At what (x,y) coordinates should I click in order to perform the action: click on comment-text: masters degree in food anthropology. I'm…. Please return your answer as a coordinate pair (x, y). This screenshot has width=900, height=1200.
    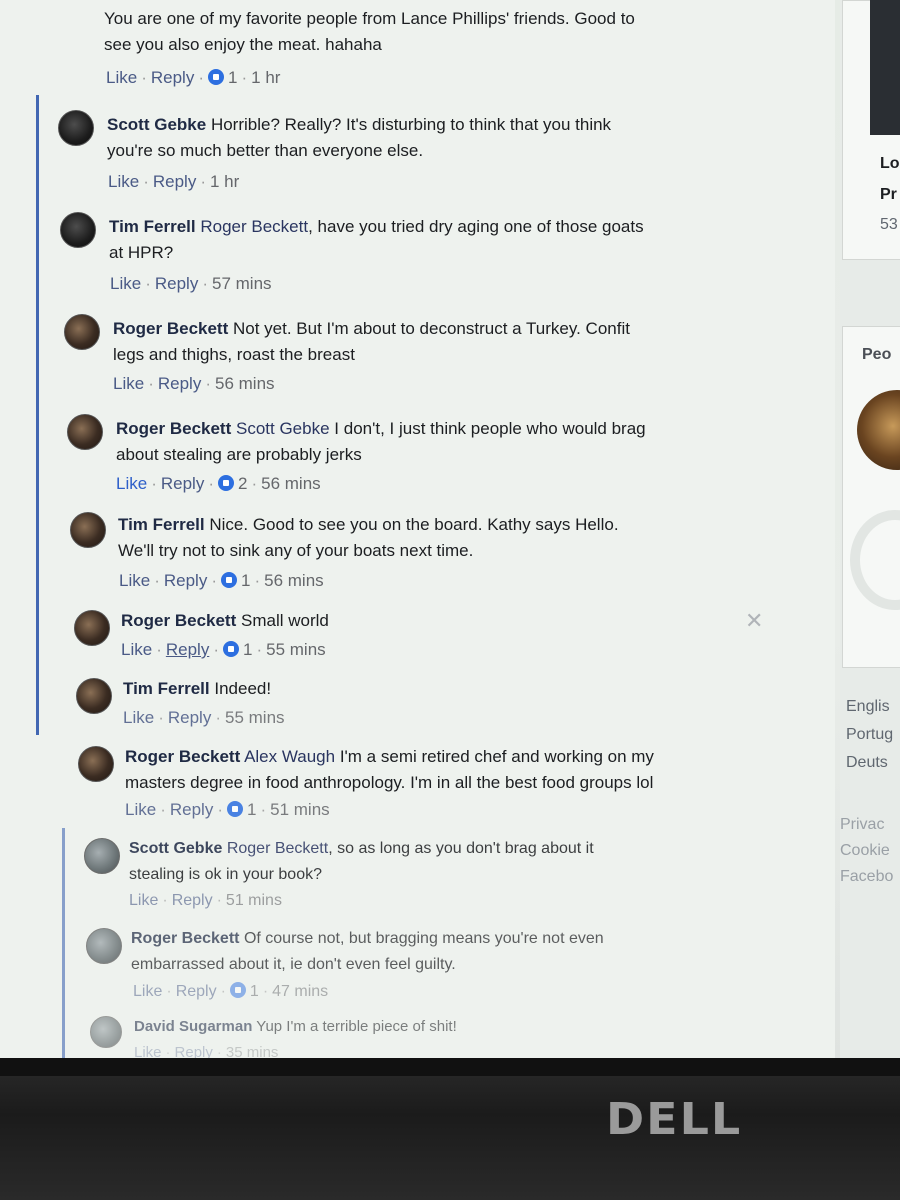
    Looking at the image, I should click on (389, 782).